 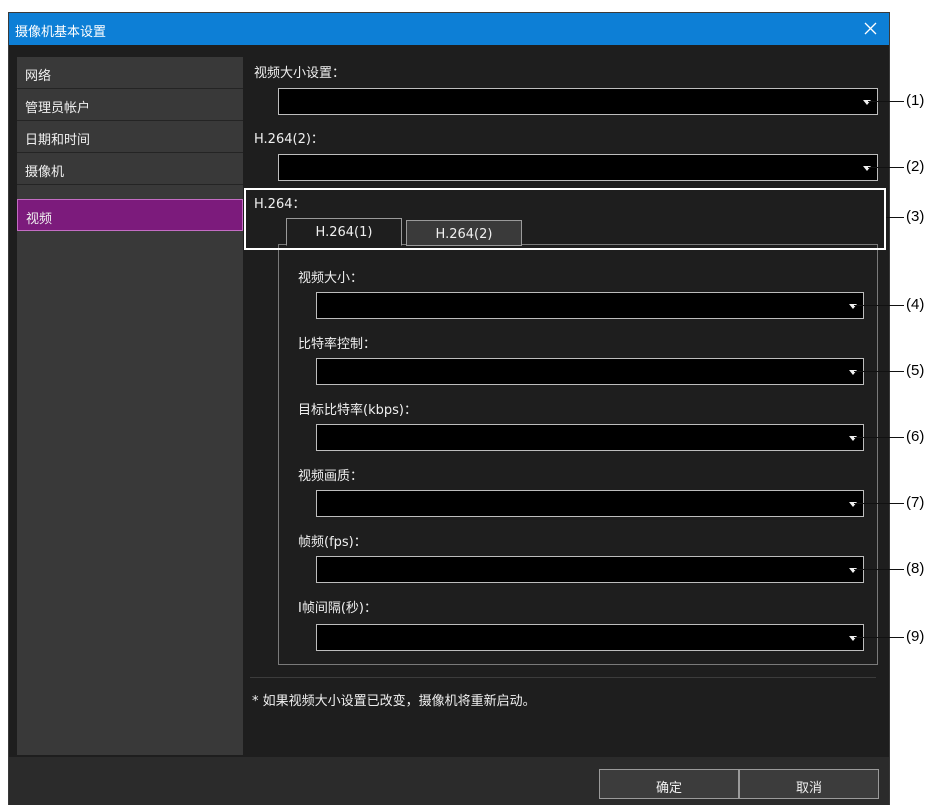 I want to click on callout-3: (3), so click(x=915, y=216).